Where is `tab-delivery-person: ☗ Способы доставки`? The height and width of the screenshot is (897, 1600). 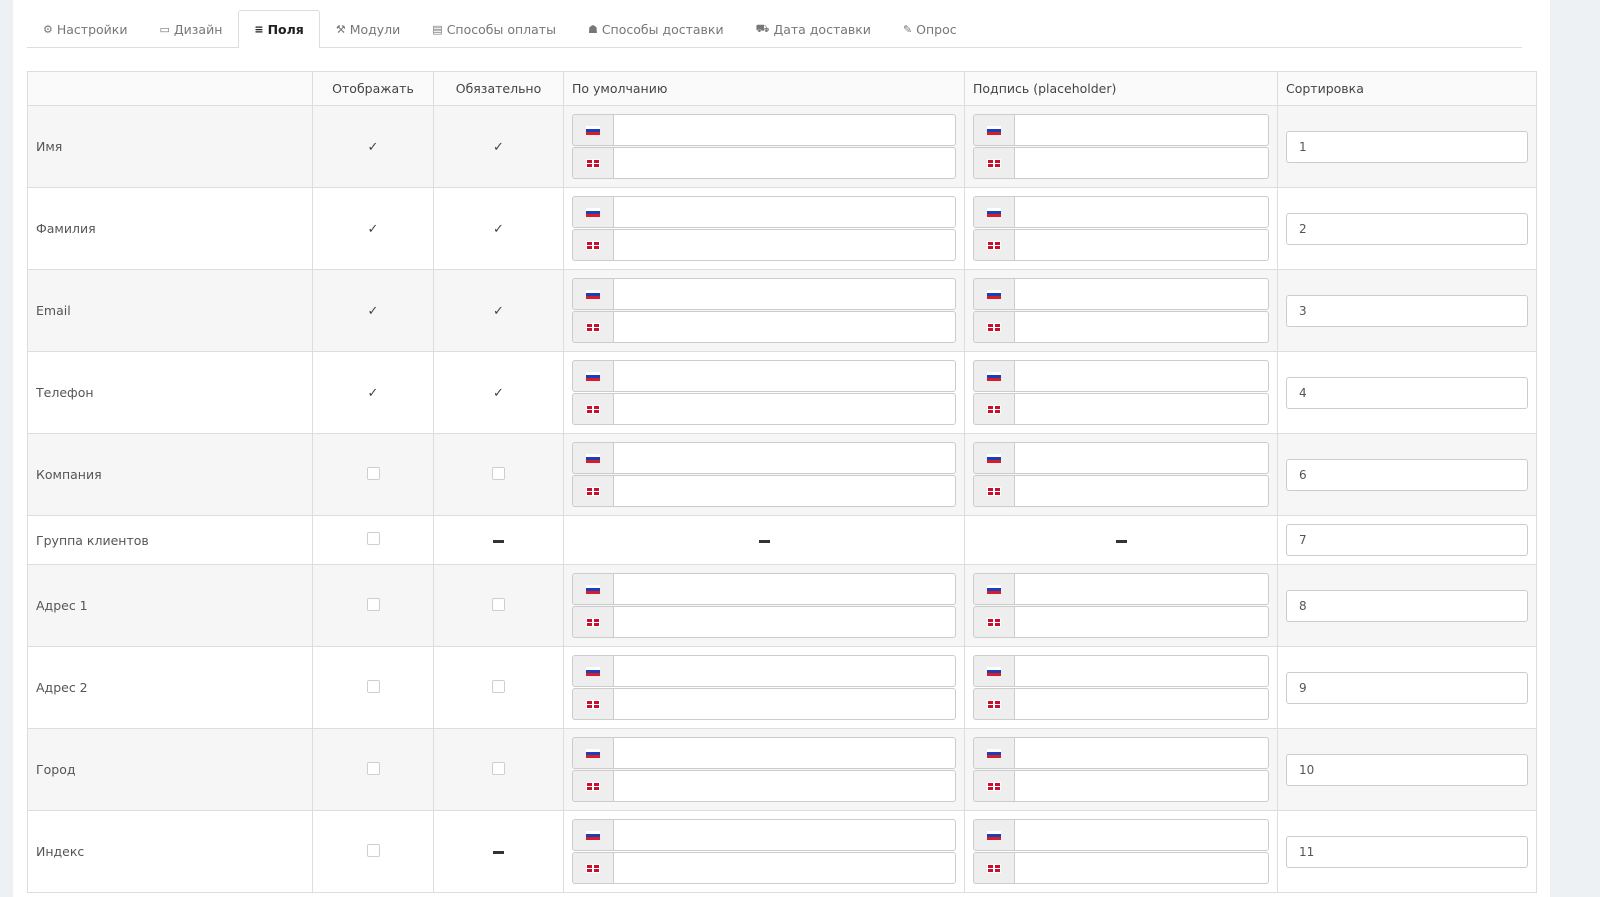 tab-delivery-person: ☗ Способы доставки is located at coordinates (656, 29).